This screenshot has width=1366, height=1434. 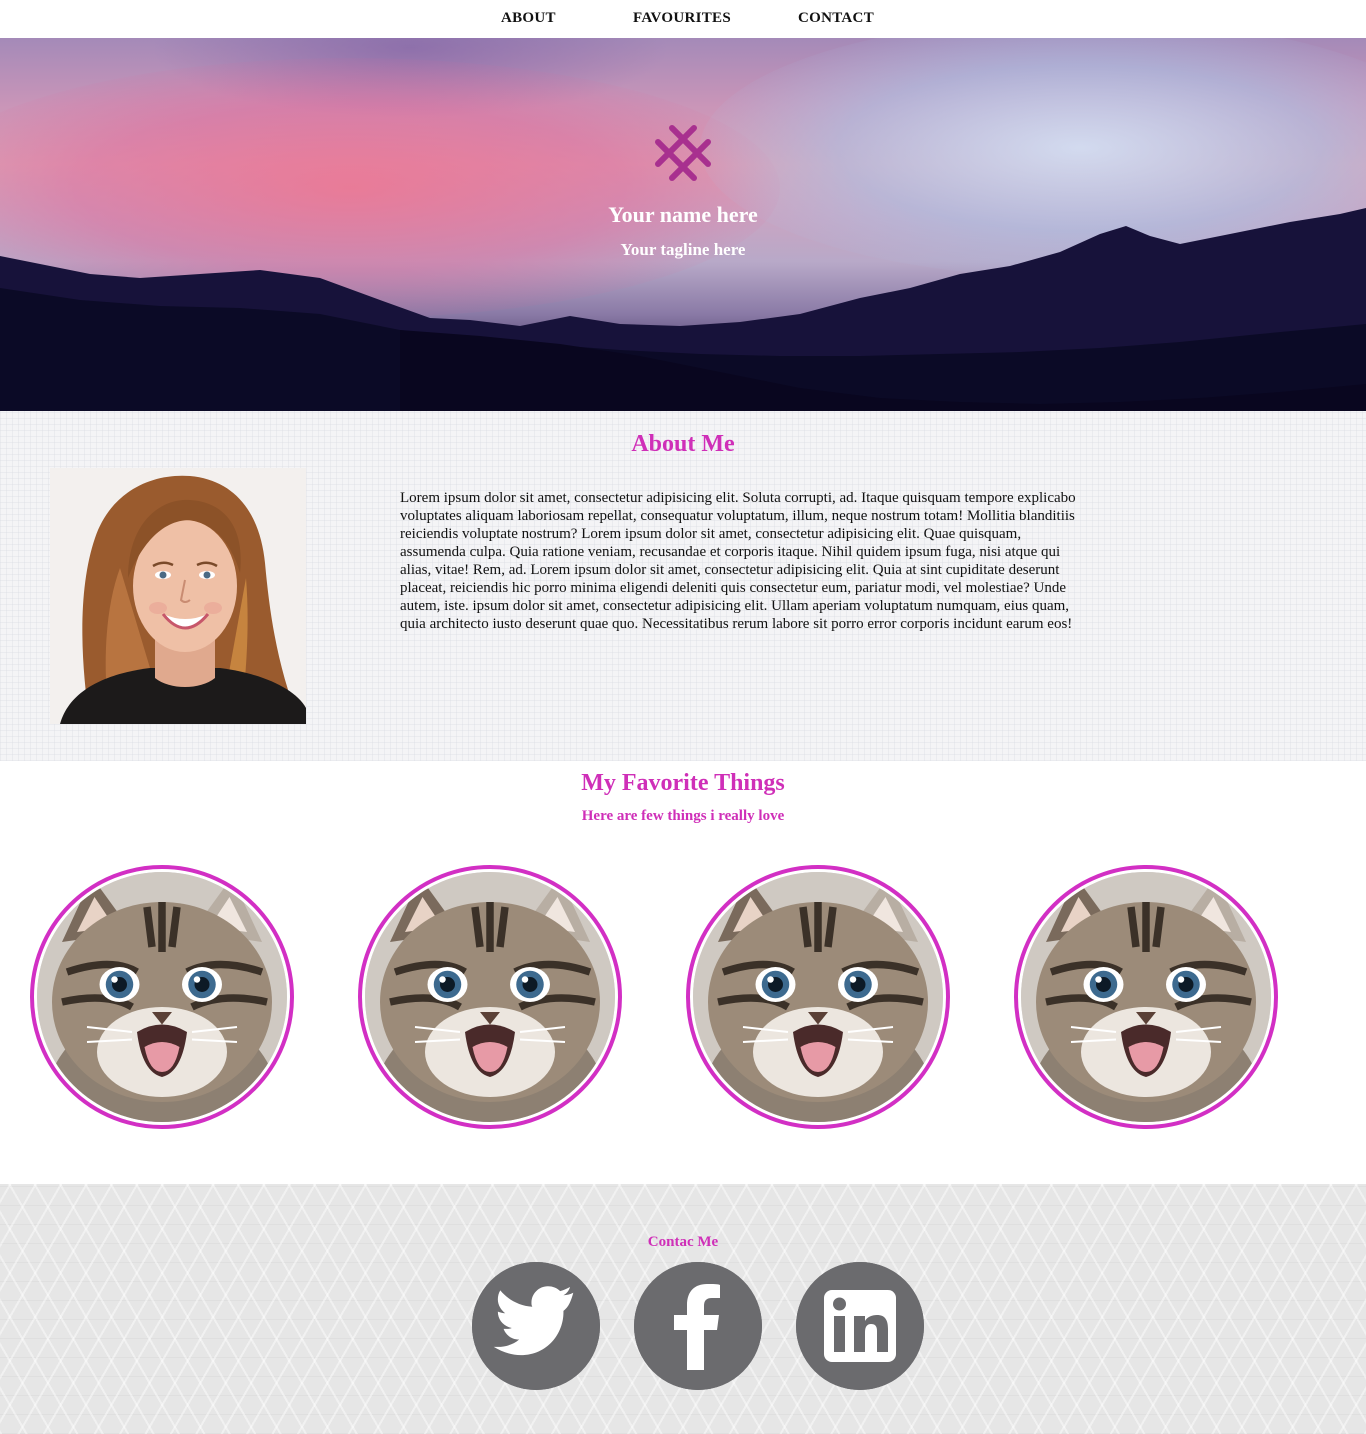 What do you see at coordinates (683, 816) in the screenshot?
I see `favorites-subtitle: Here are few things i really love` at bounding box center [683, 816].